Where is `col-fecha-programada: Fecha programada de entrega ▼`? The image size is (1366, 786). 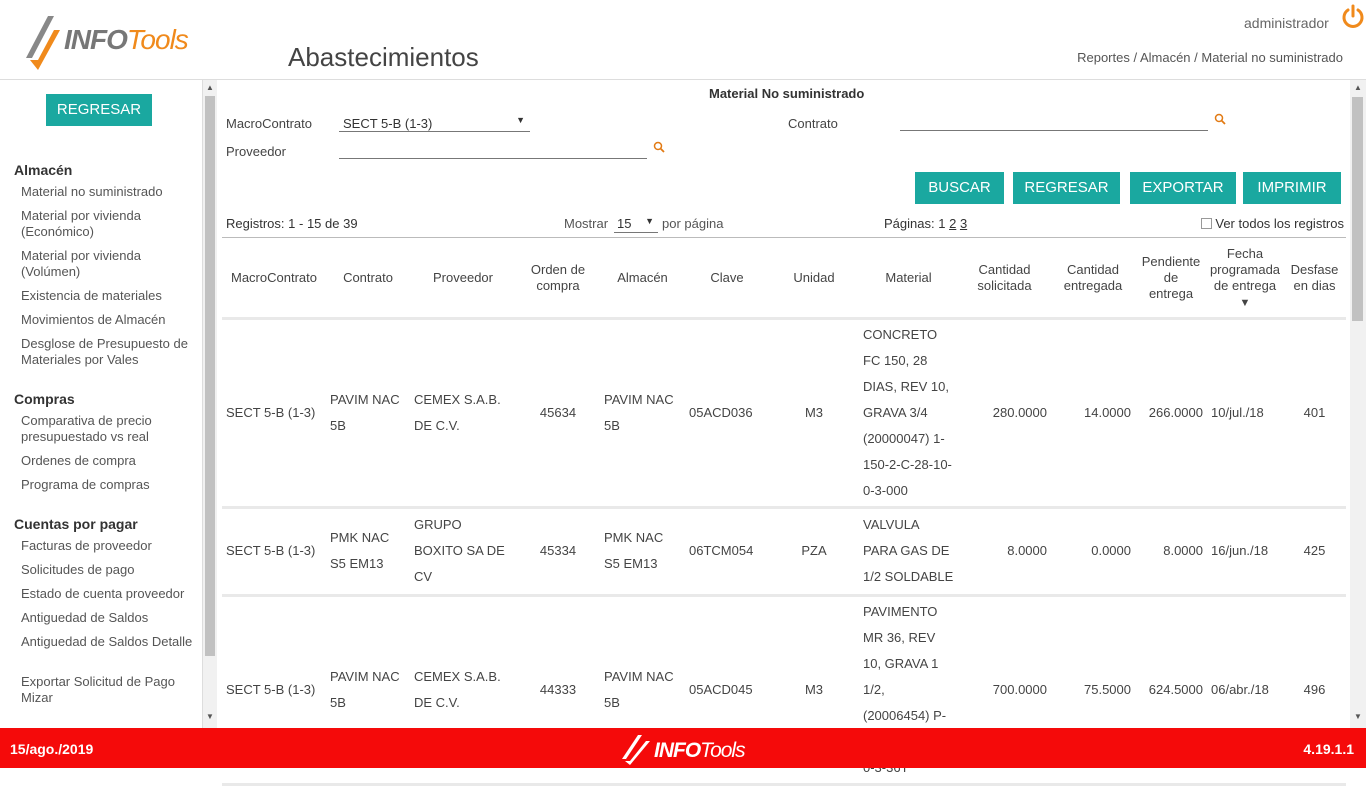 col-fecha-programada: Fecha programada de entrega ▼ is located at coordinates (1245, 280).